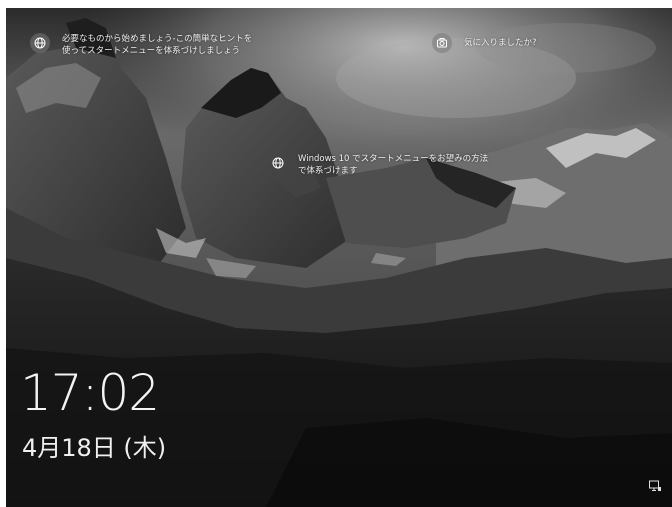  Describe the element at coordinates (442, 43) in the screenshot. I see `camera-icon` at that location.